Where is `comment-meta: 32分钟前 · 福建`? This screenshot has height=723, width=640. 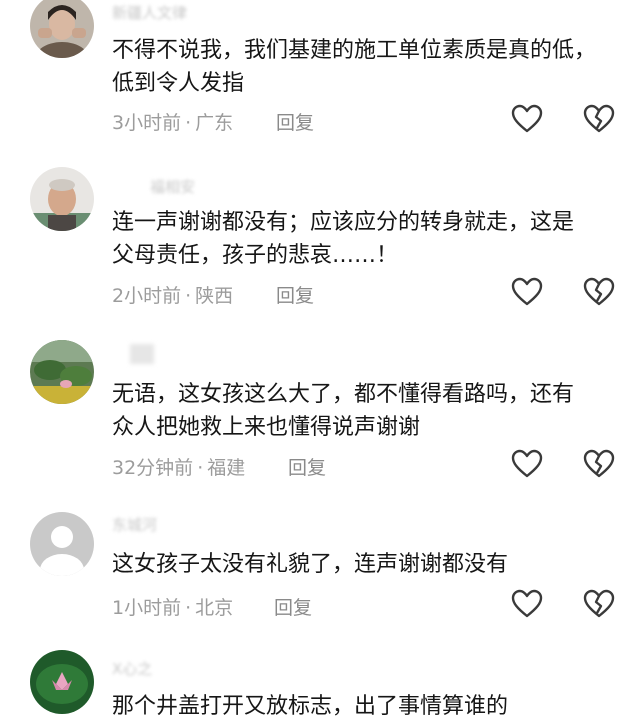
comment-meta: 32分钟前 · 福建 is located at coordinates (178, 466).